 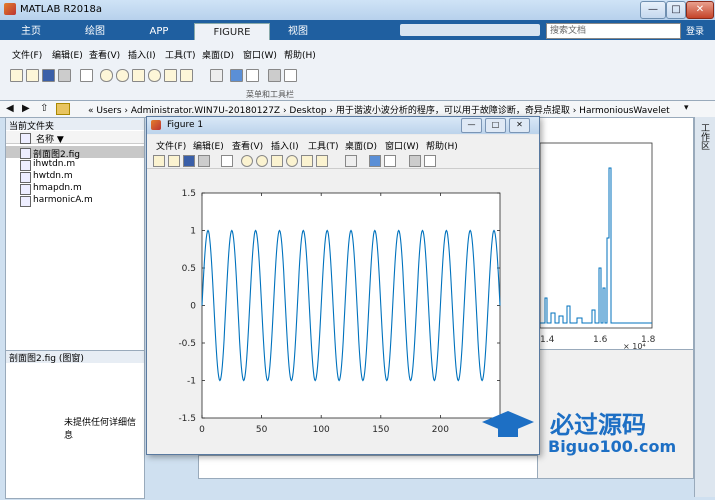 I want to click on menu-window: 窗口(W), so click(x=260, y=54).